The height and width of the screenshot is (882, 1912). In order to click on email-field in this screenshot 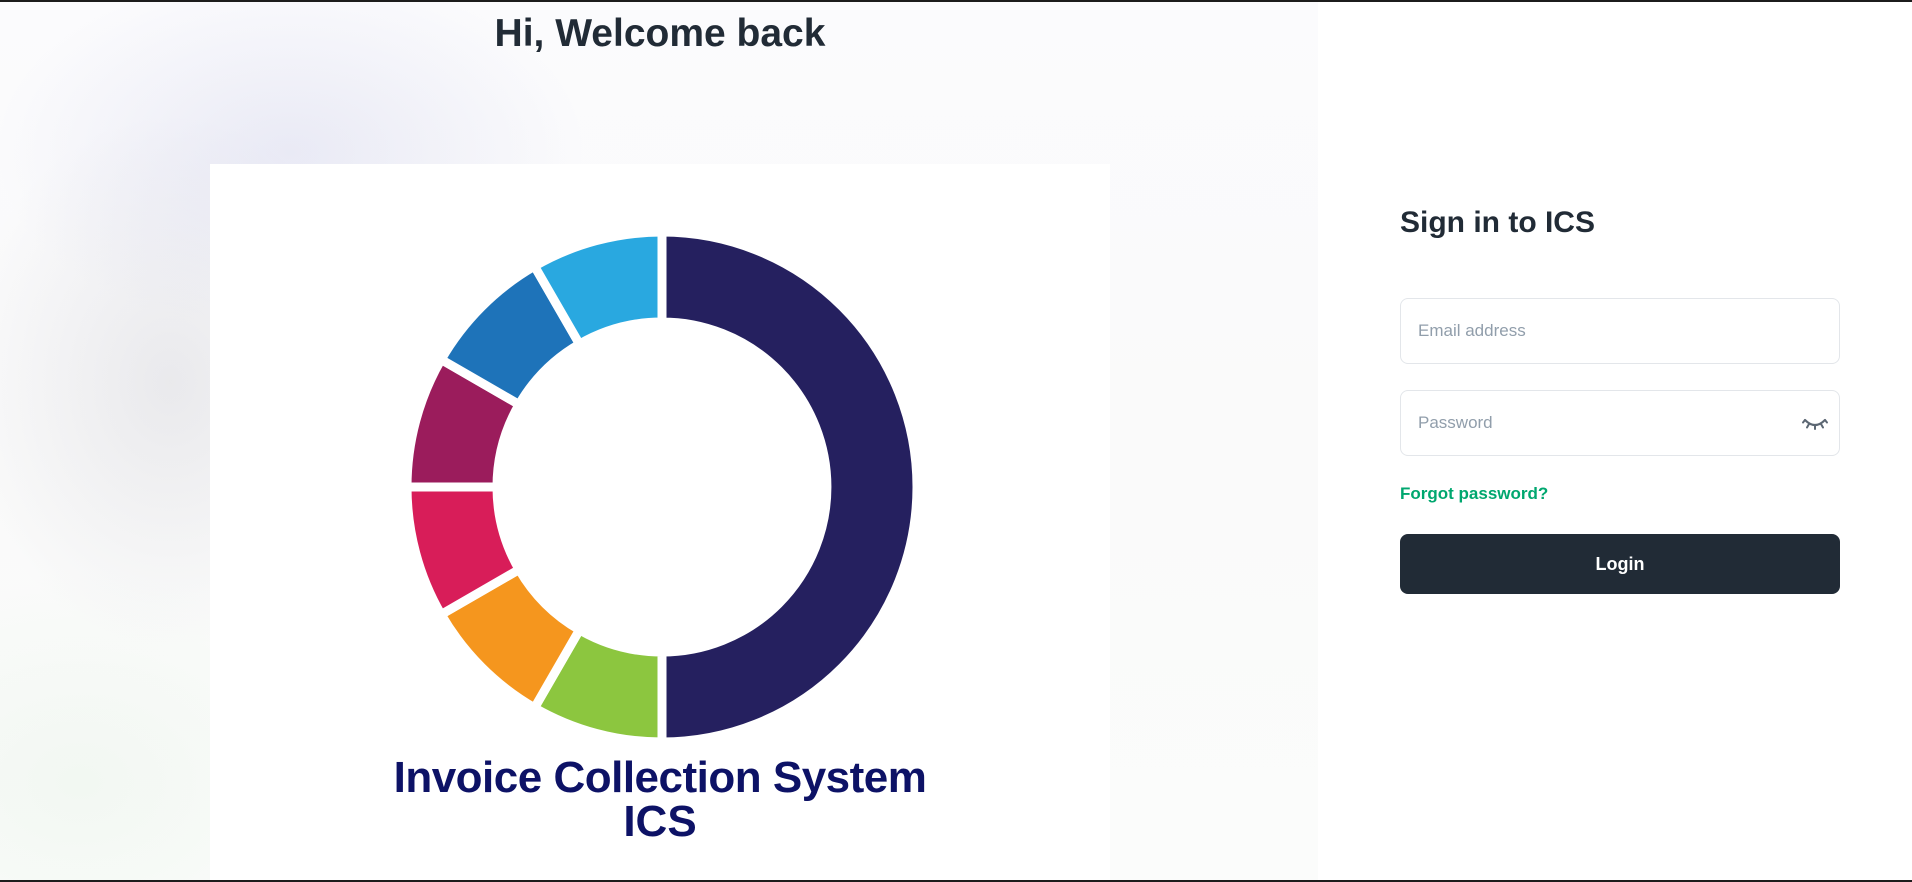, I will do `click(1620, 331)`.